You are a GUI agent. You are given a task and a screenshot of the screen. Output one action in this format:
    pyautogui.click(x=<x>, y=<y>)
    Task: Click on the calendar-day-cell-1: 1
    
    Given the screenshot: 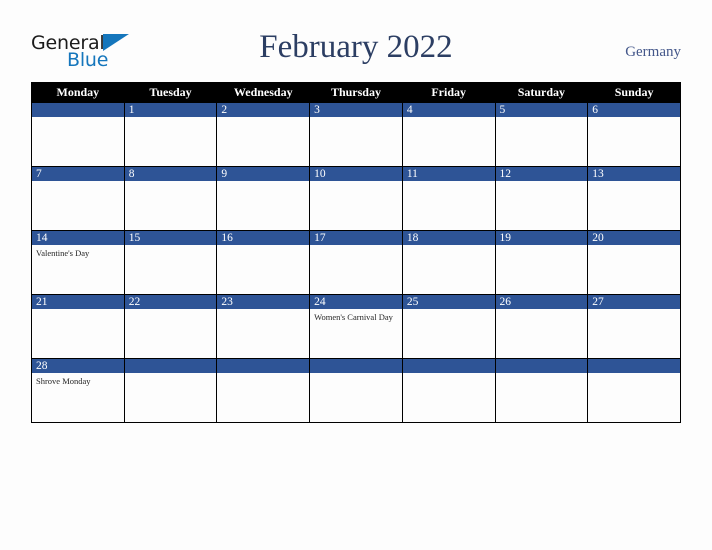 What is the action you would take?
    pyautogui.click(x=170, y=134)
    